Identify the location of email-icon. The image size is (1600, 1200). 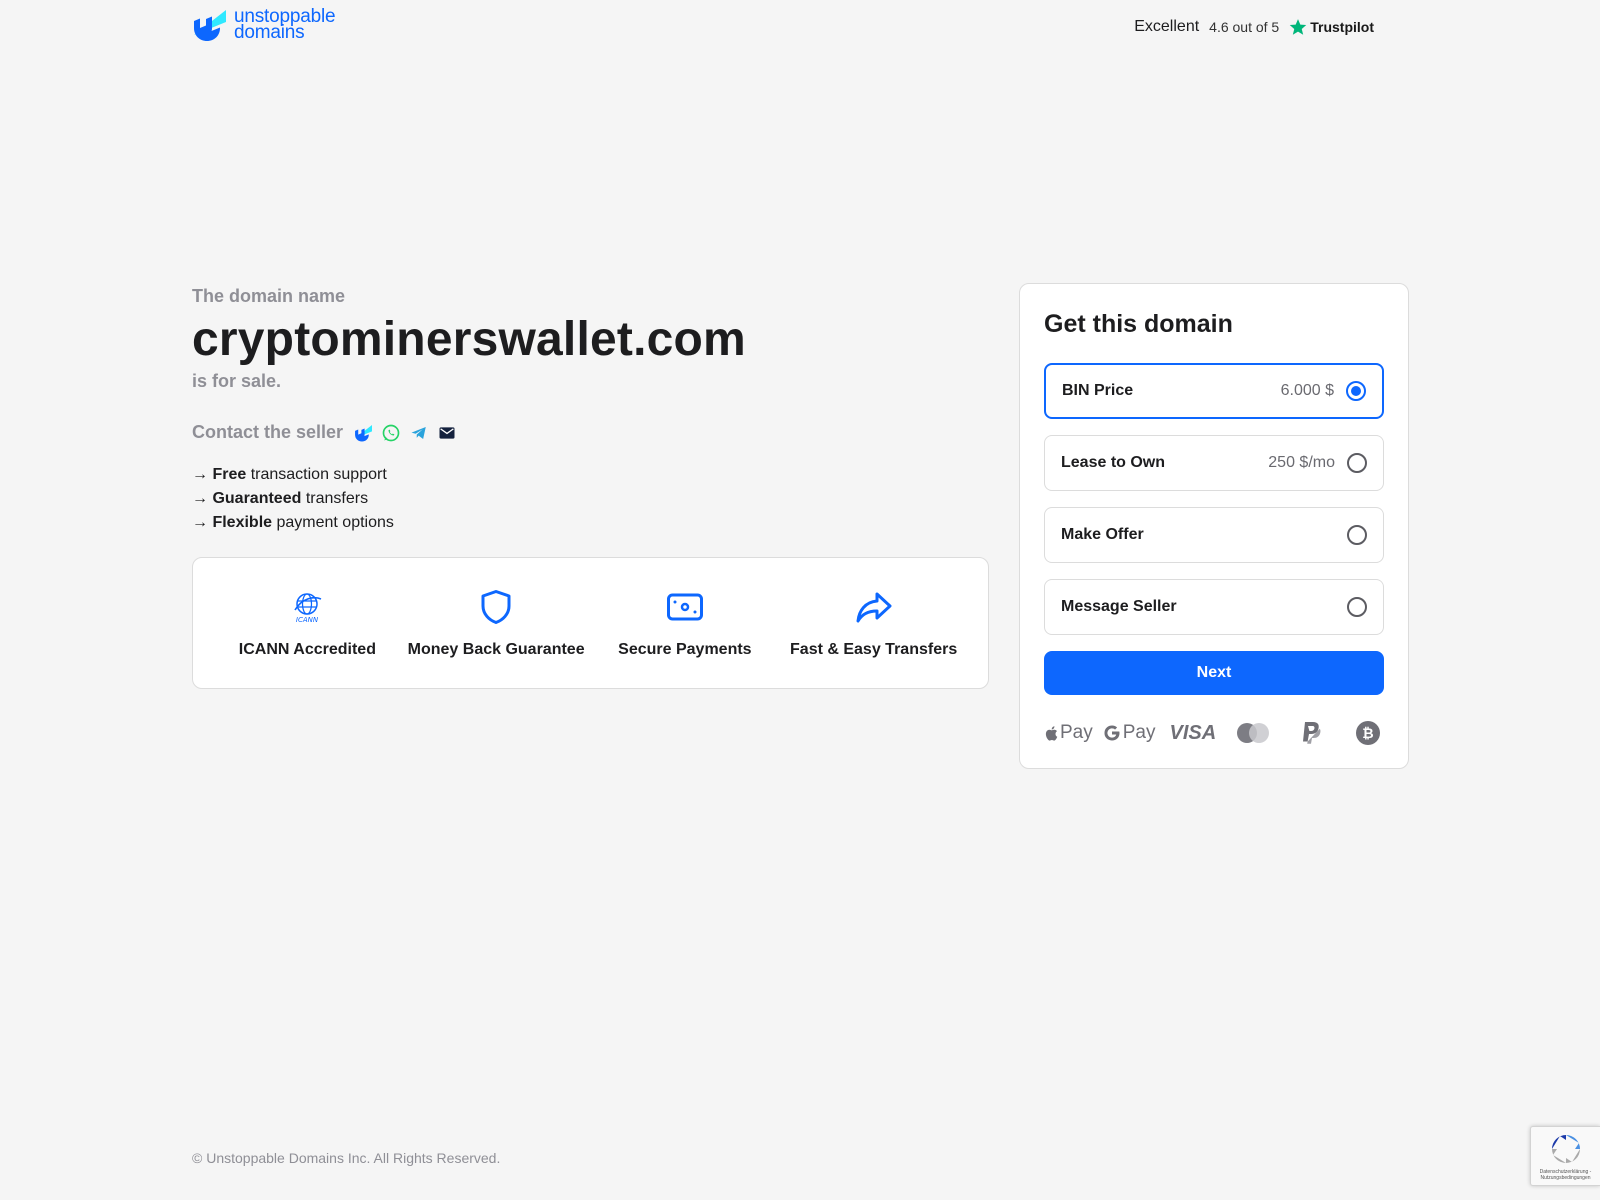
(447, 433).